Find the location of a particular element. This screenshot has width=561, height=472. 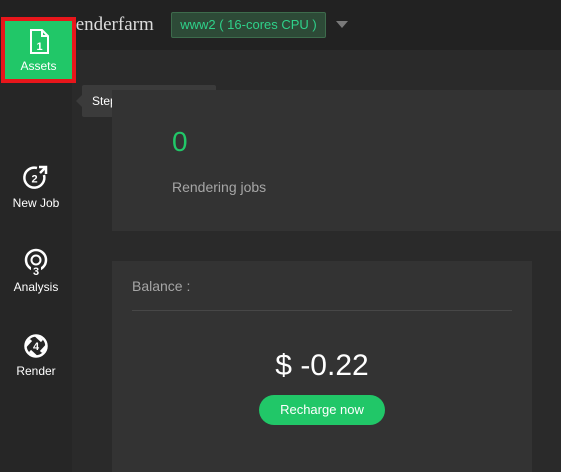

rendering-jobs-count: 0 is located at coordinates (180, 141).